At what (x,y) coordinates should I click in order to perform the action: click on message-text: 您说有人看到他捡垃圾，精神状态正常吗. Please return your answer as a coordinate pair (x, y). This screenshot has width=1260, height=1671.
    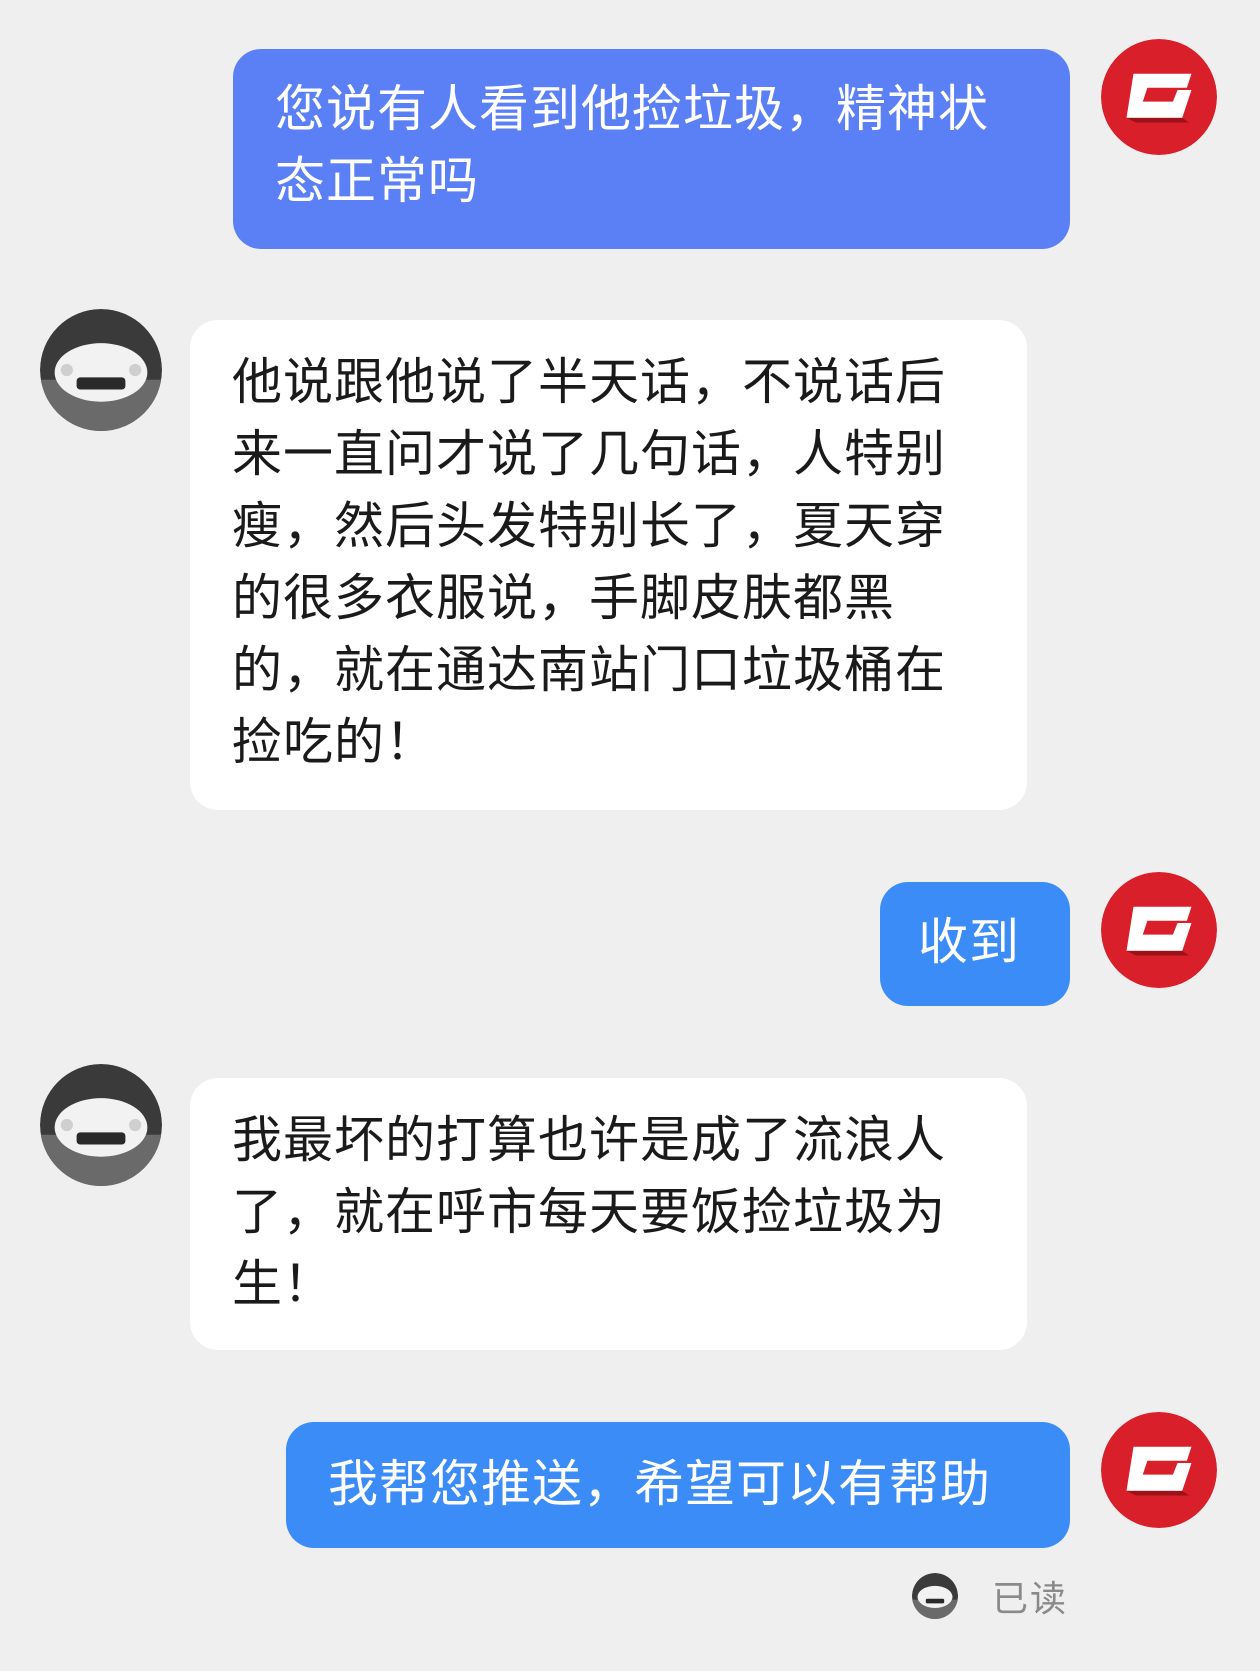
    Looking at the image, I should click on (632, 145).